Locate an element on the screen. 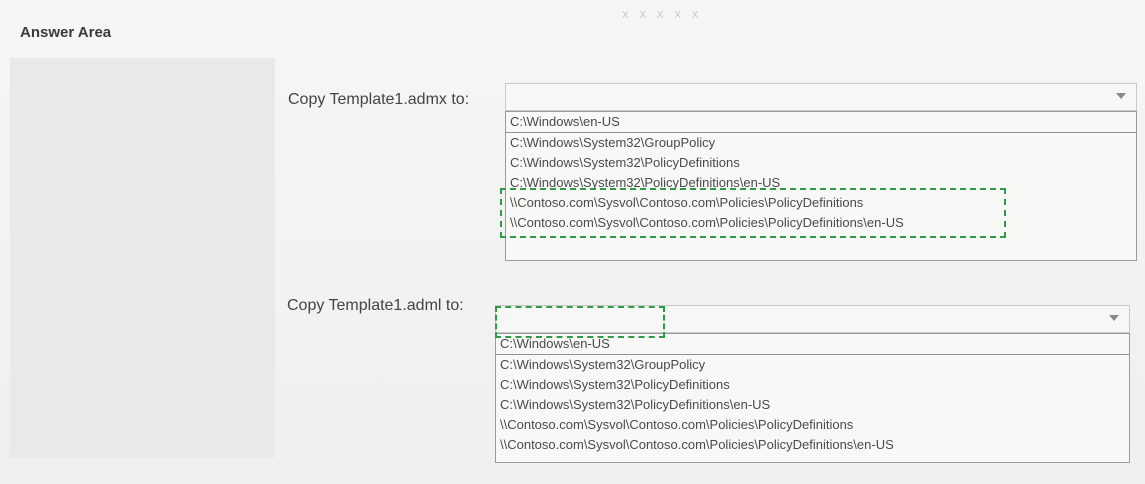 This screenshot has height=484, width=1145. adml-option: C:\Windows\System32\PolicyDefinitions is located at coordinates (812, 385).